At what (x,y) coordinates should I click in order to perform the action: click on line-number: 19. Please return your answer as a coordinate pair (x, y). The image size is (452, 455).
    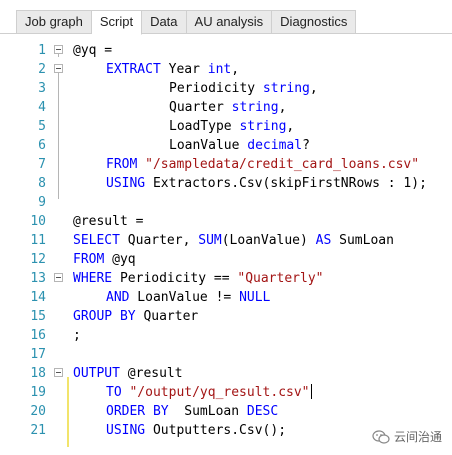
    Looking at the image, I should click on (38, 392).